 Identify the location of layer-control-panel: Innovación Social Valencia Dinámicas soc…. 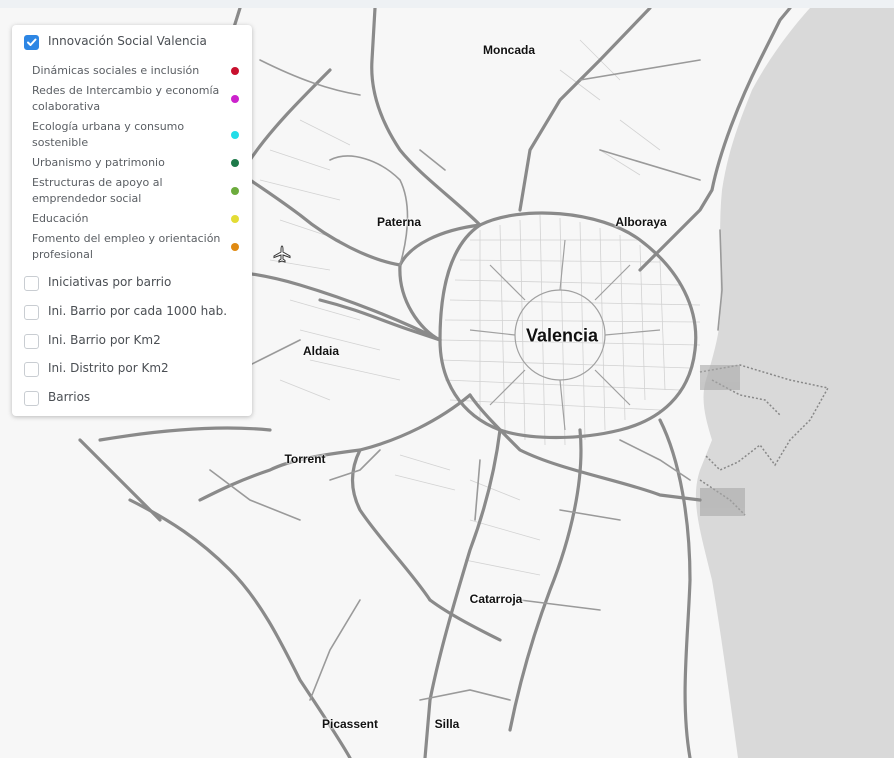
(132, 220).